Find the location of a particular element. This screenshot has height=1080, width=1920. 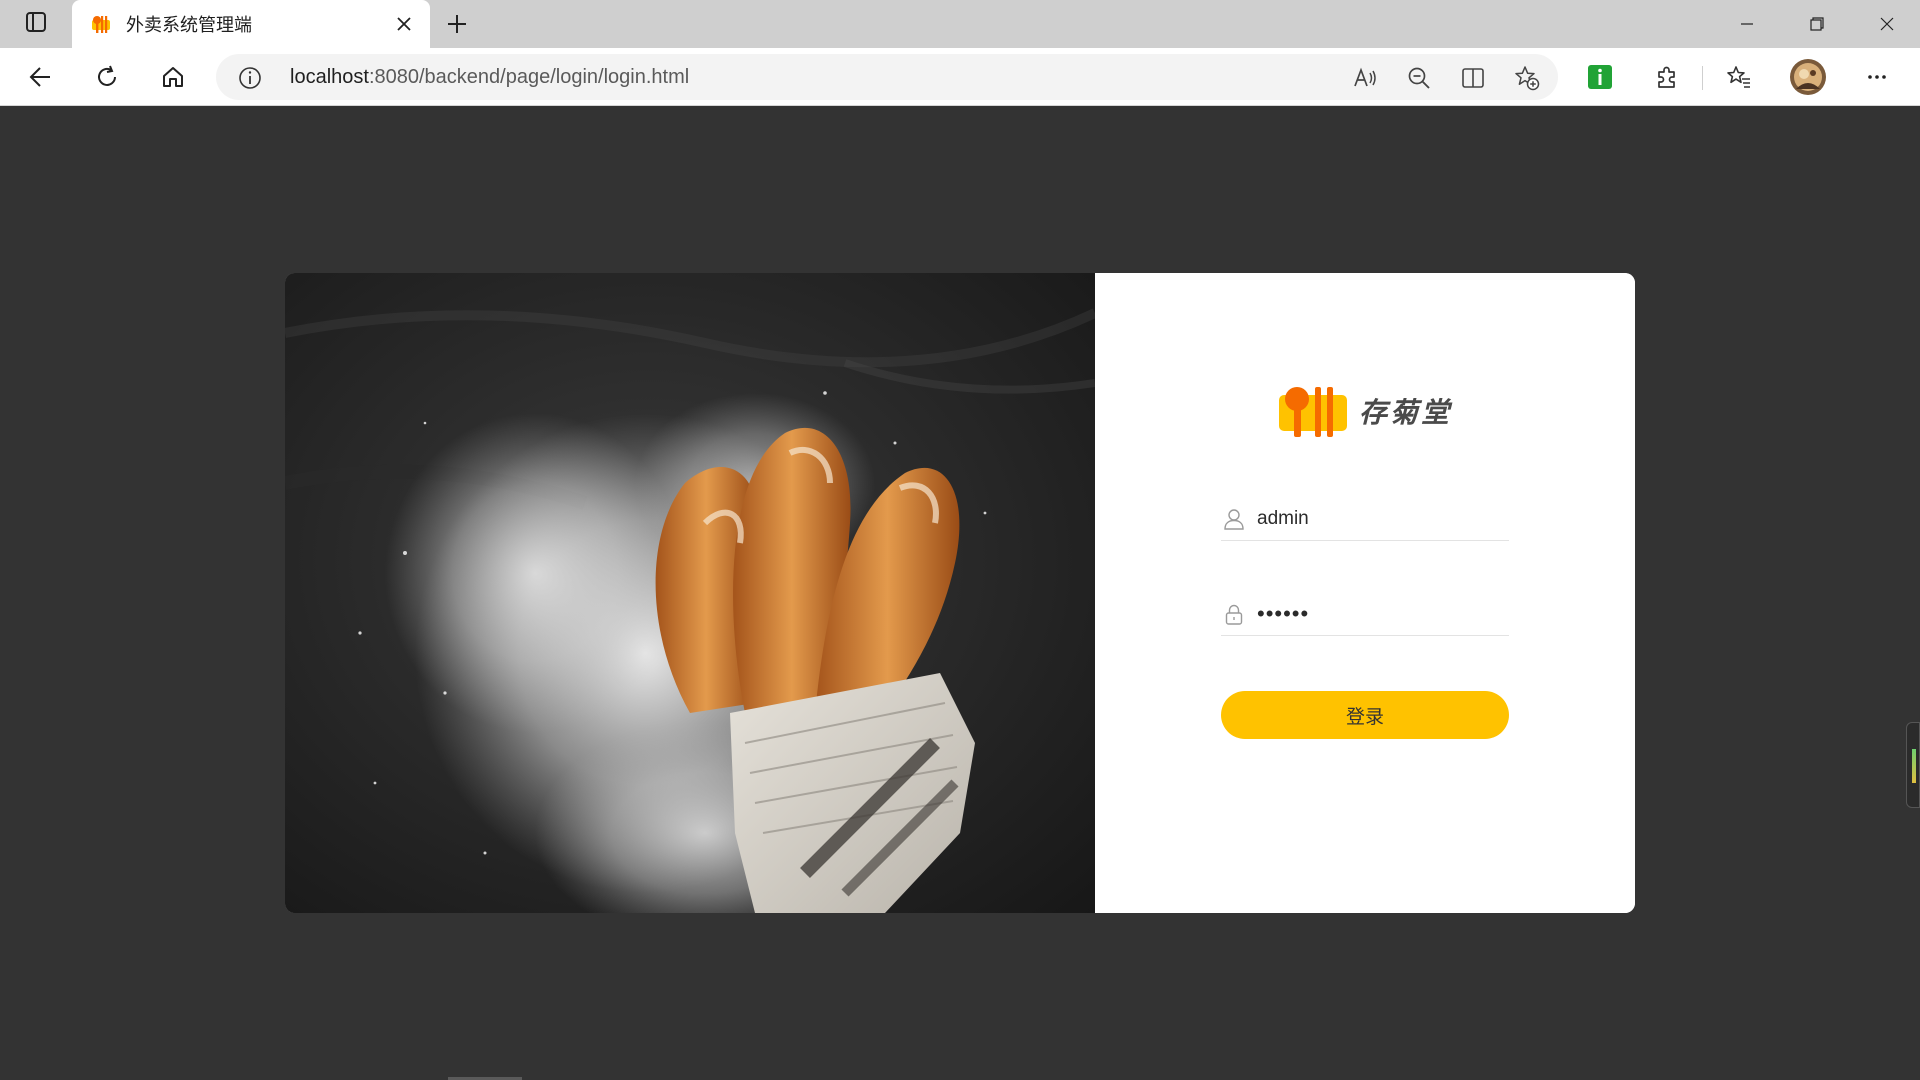

new-tab-button is located at coordinates (457, 24).